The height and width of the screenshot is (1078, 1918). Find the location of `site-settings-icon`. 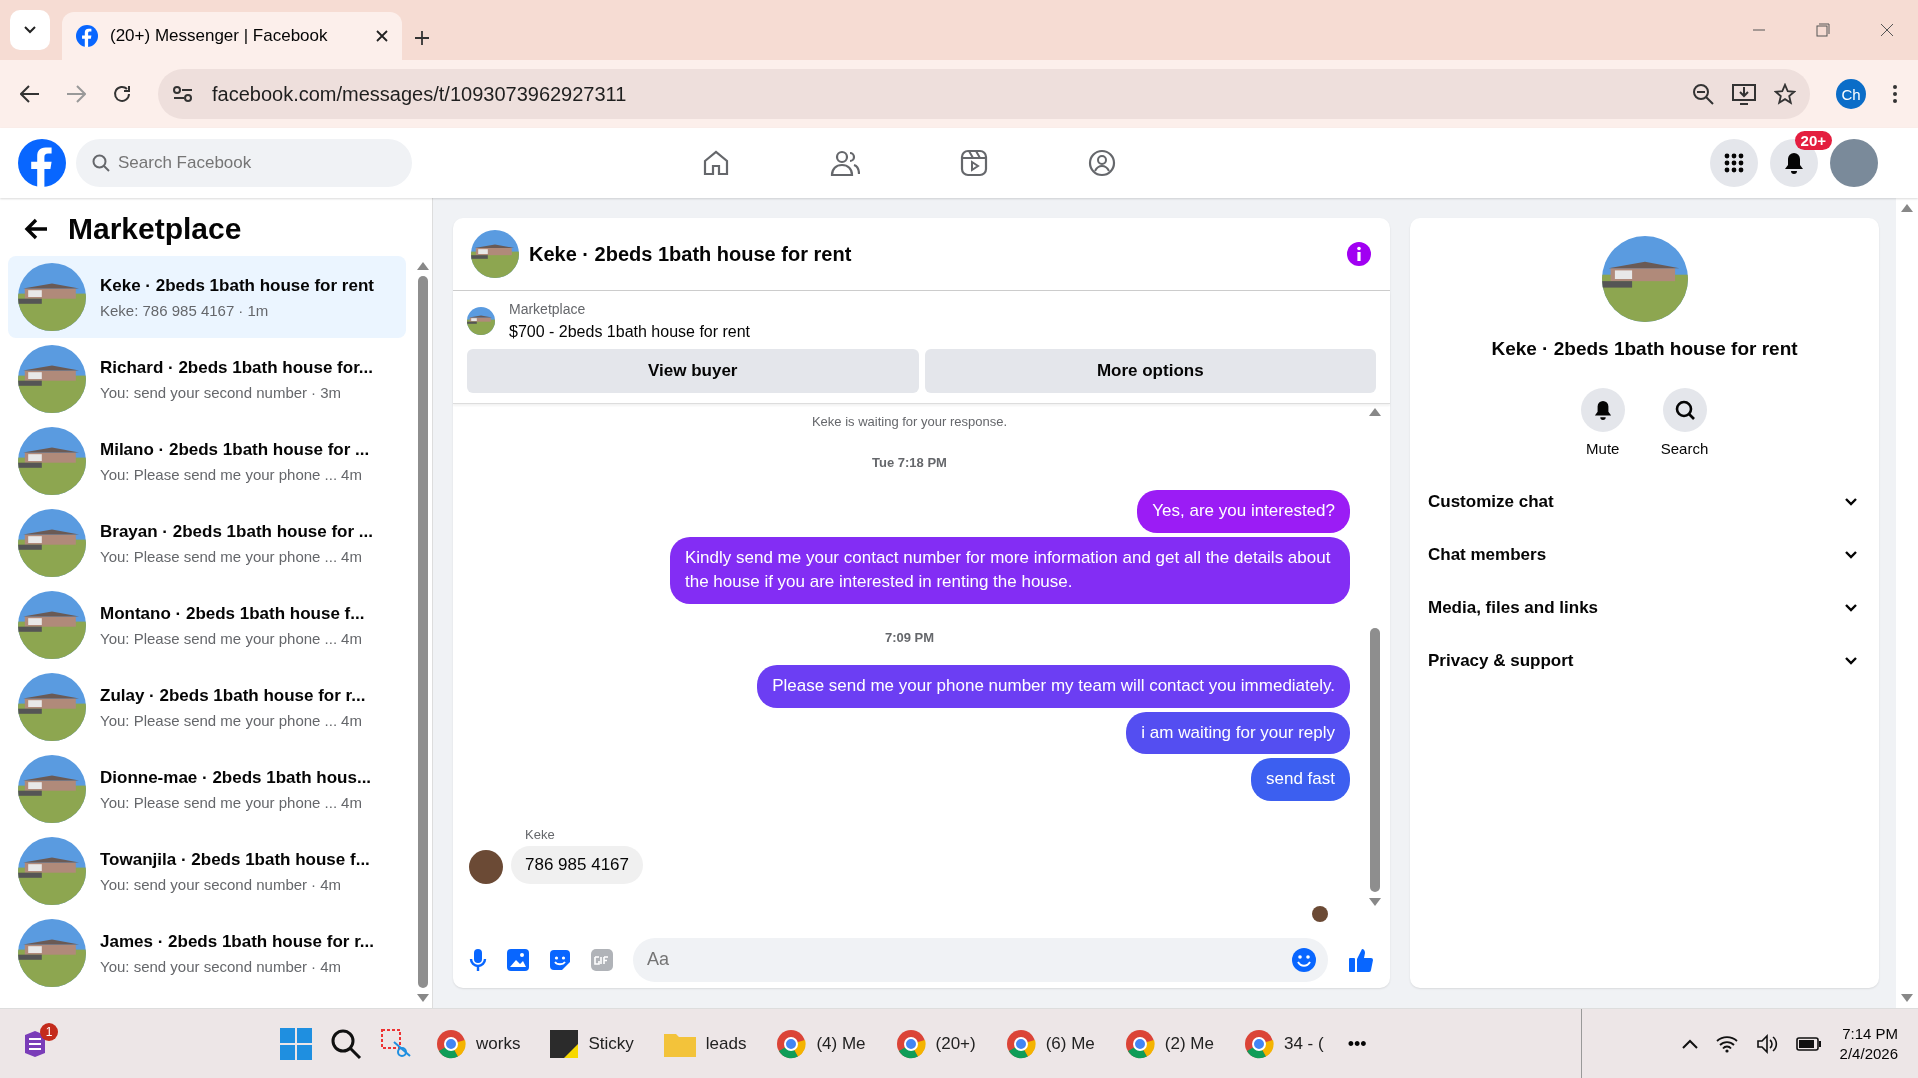

site-settings-icon is located at coordinates (183, 94).